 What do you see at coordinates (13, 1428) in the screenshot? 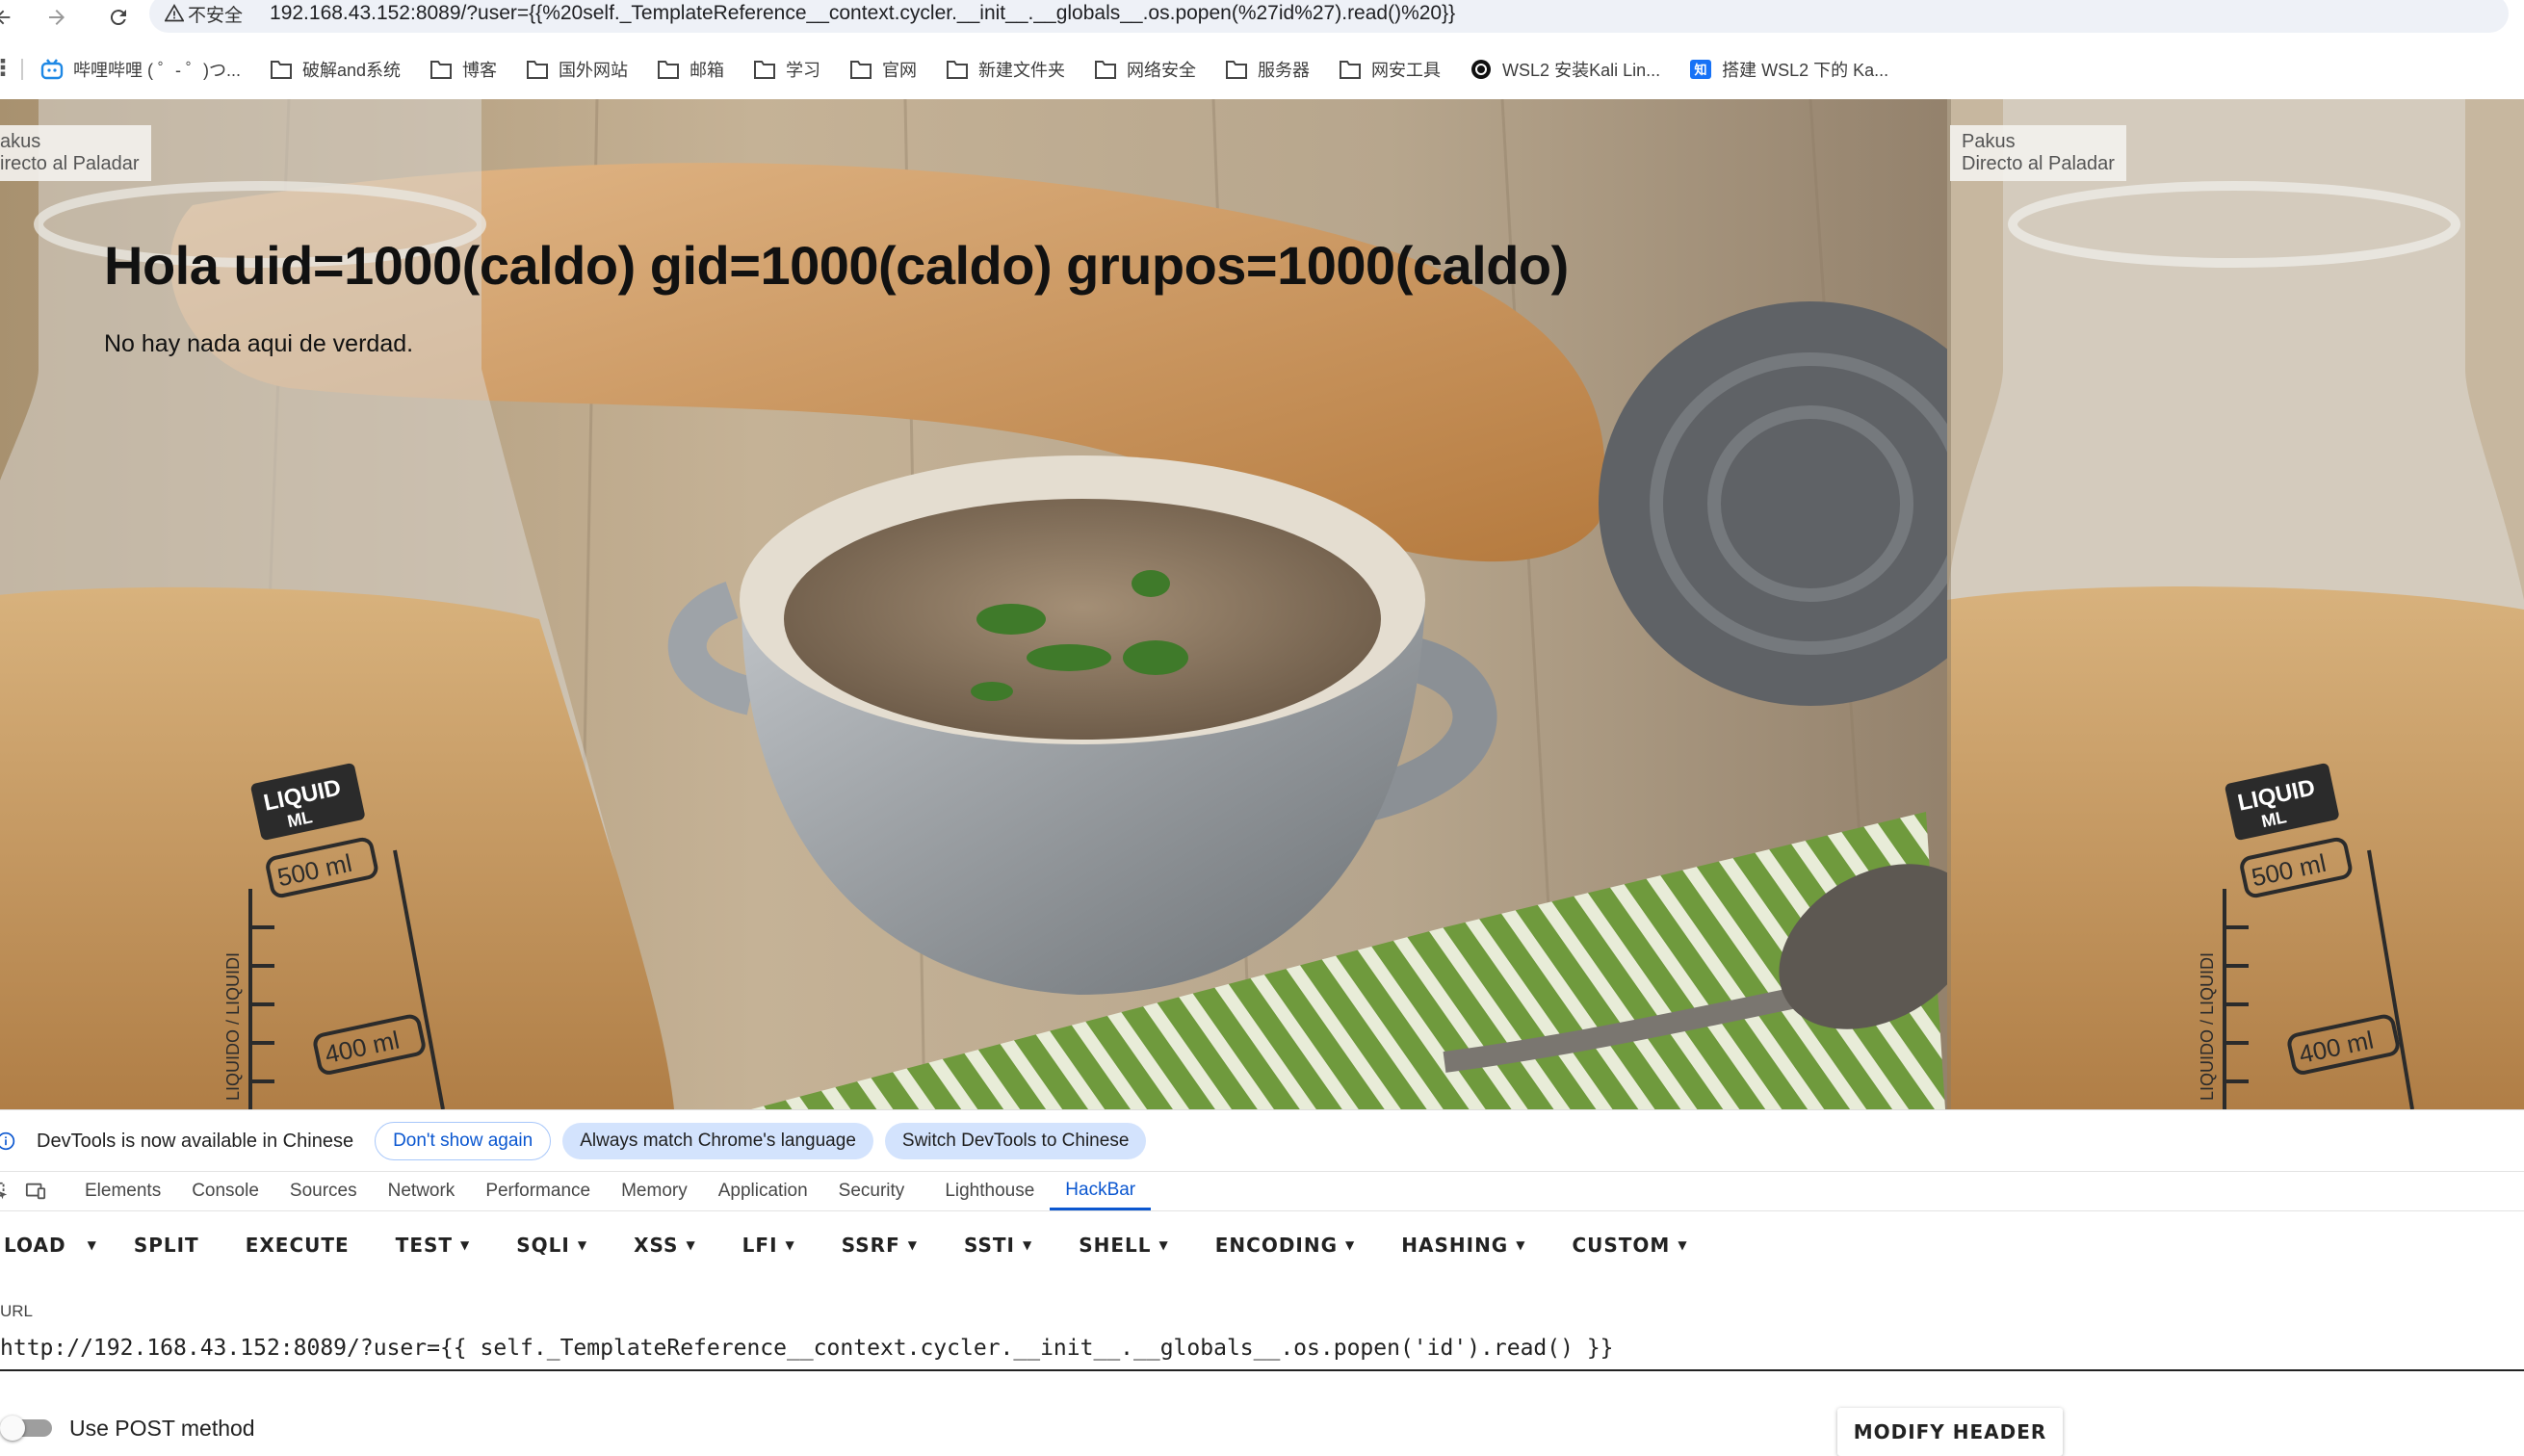
I see `toggle-knob` at bounding box center [13, 1428].